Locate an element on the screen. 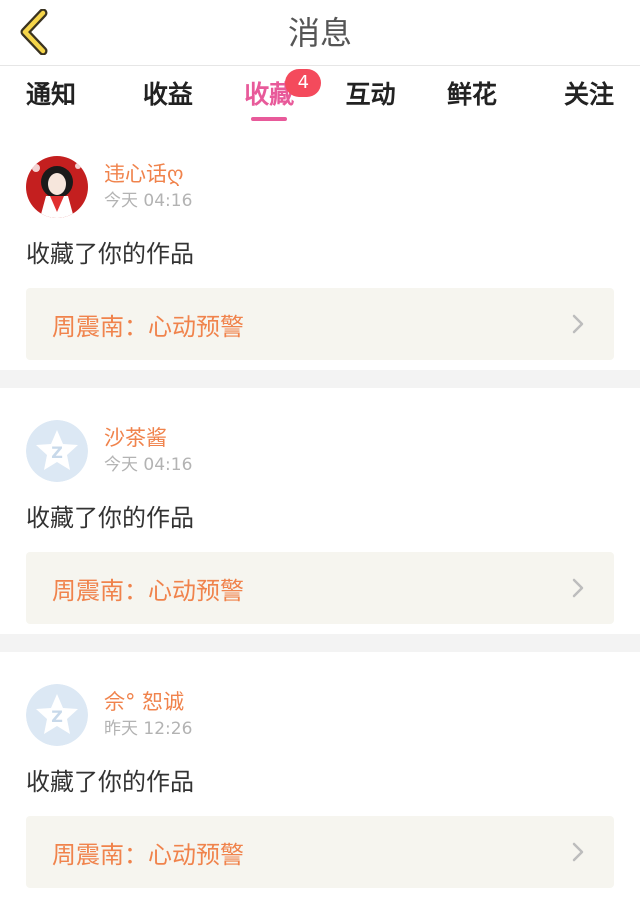 This screenshot has height=911, width=640. tab-label: 互动 is located at coordinates (370, 94).